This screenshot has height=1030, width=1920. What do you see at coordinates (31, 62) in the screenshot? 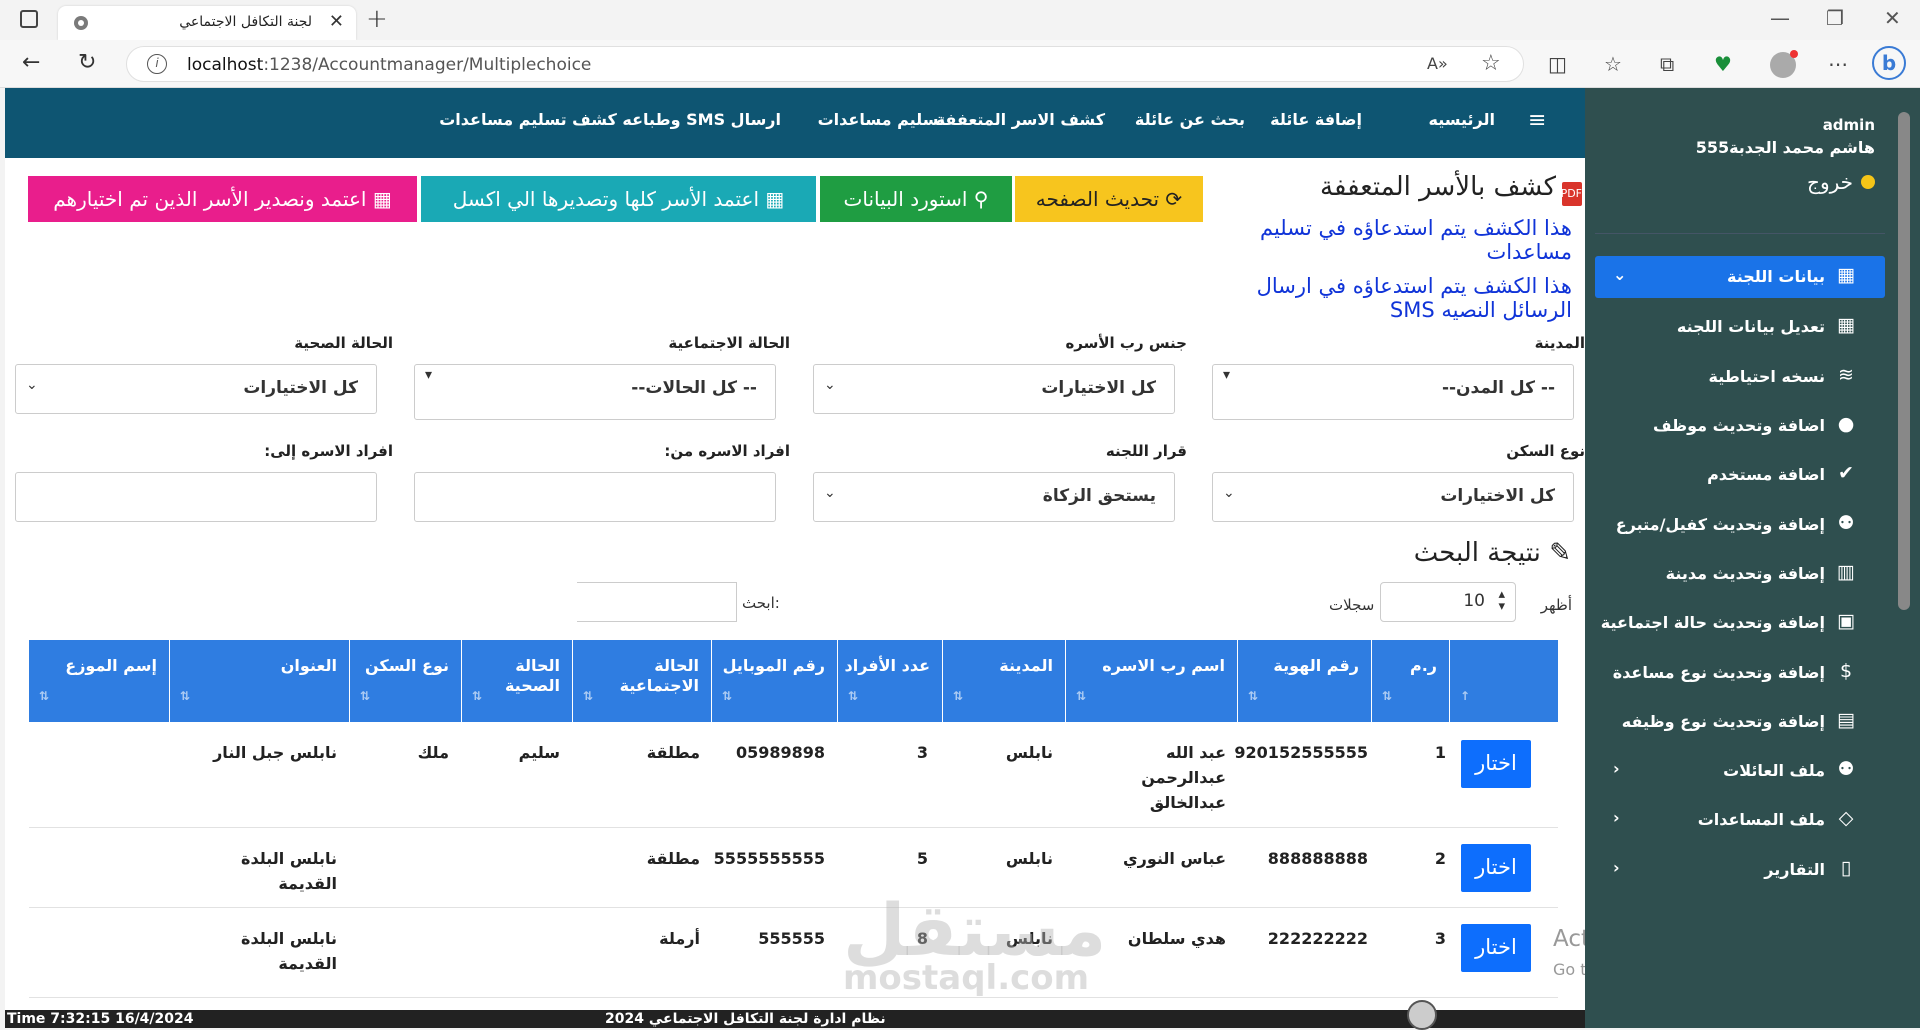
I see `back-icon: ←` at bounding box center [31, 62].